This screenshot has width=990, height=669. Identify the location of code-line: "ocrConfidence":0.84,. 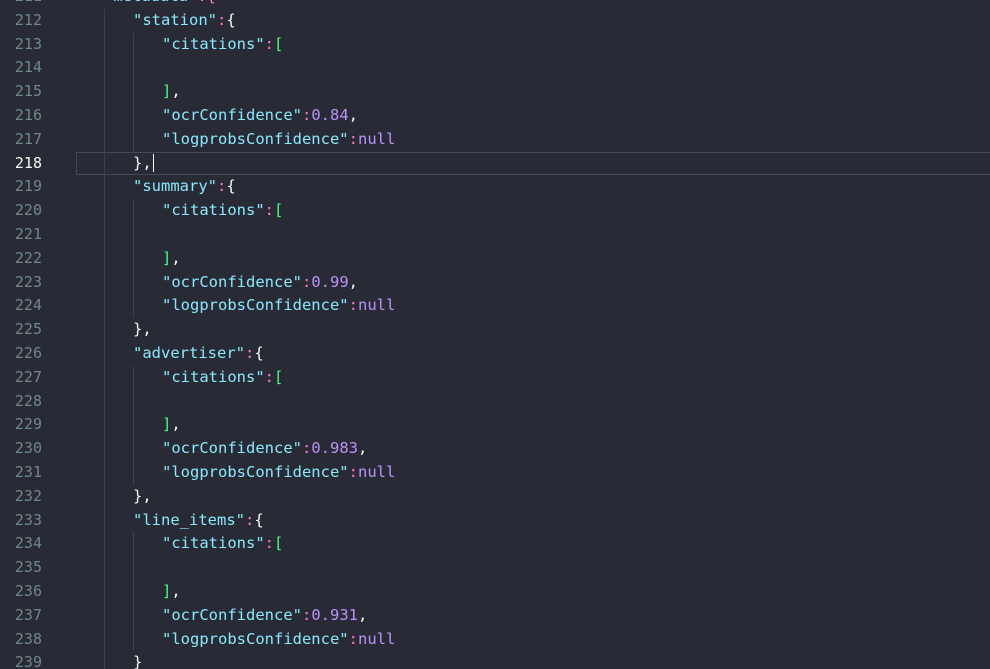
(533, 115).